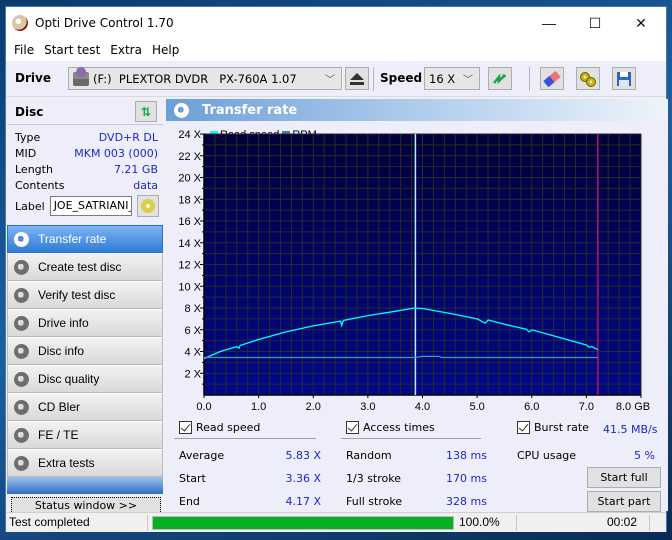  I want to click on x-tick-label: 0.0, so click(203, 407).